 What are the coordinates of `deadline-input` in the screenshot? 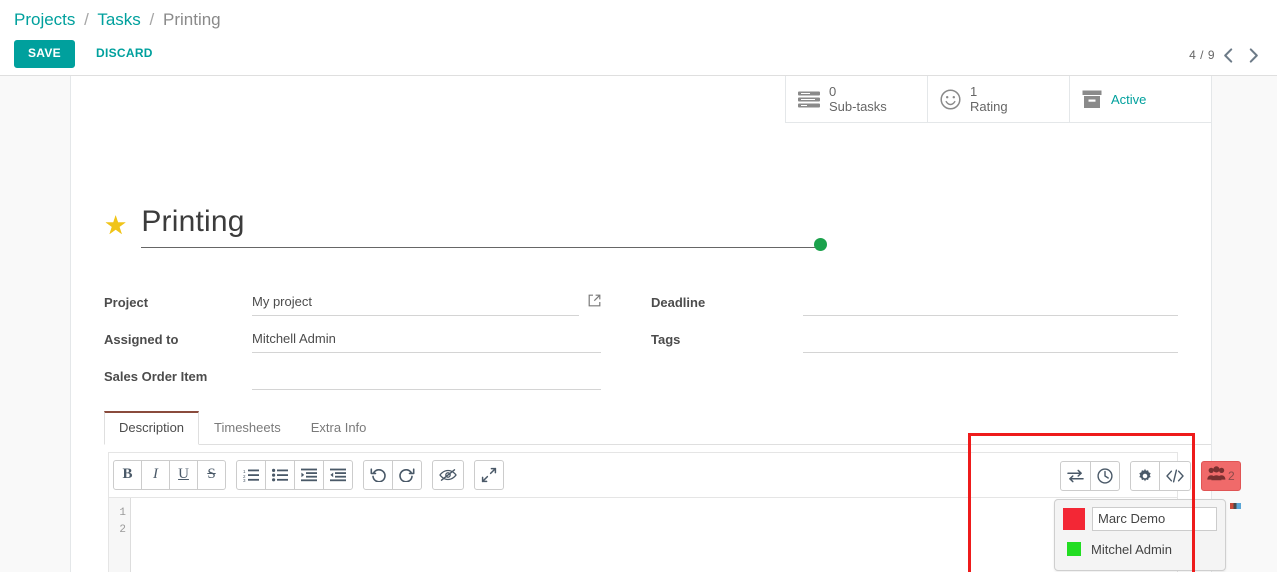 It's located at (990, 303).